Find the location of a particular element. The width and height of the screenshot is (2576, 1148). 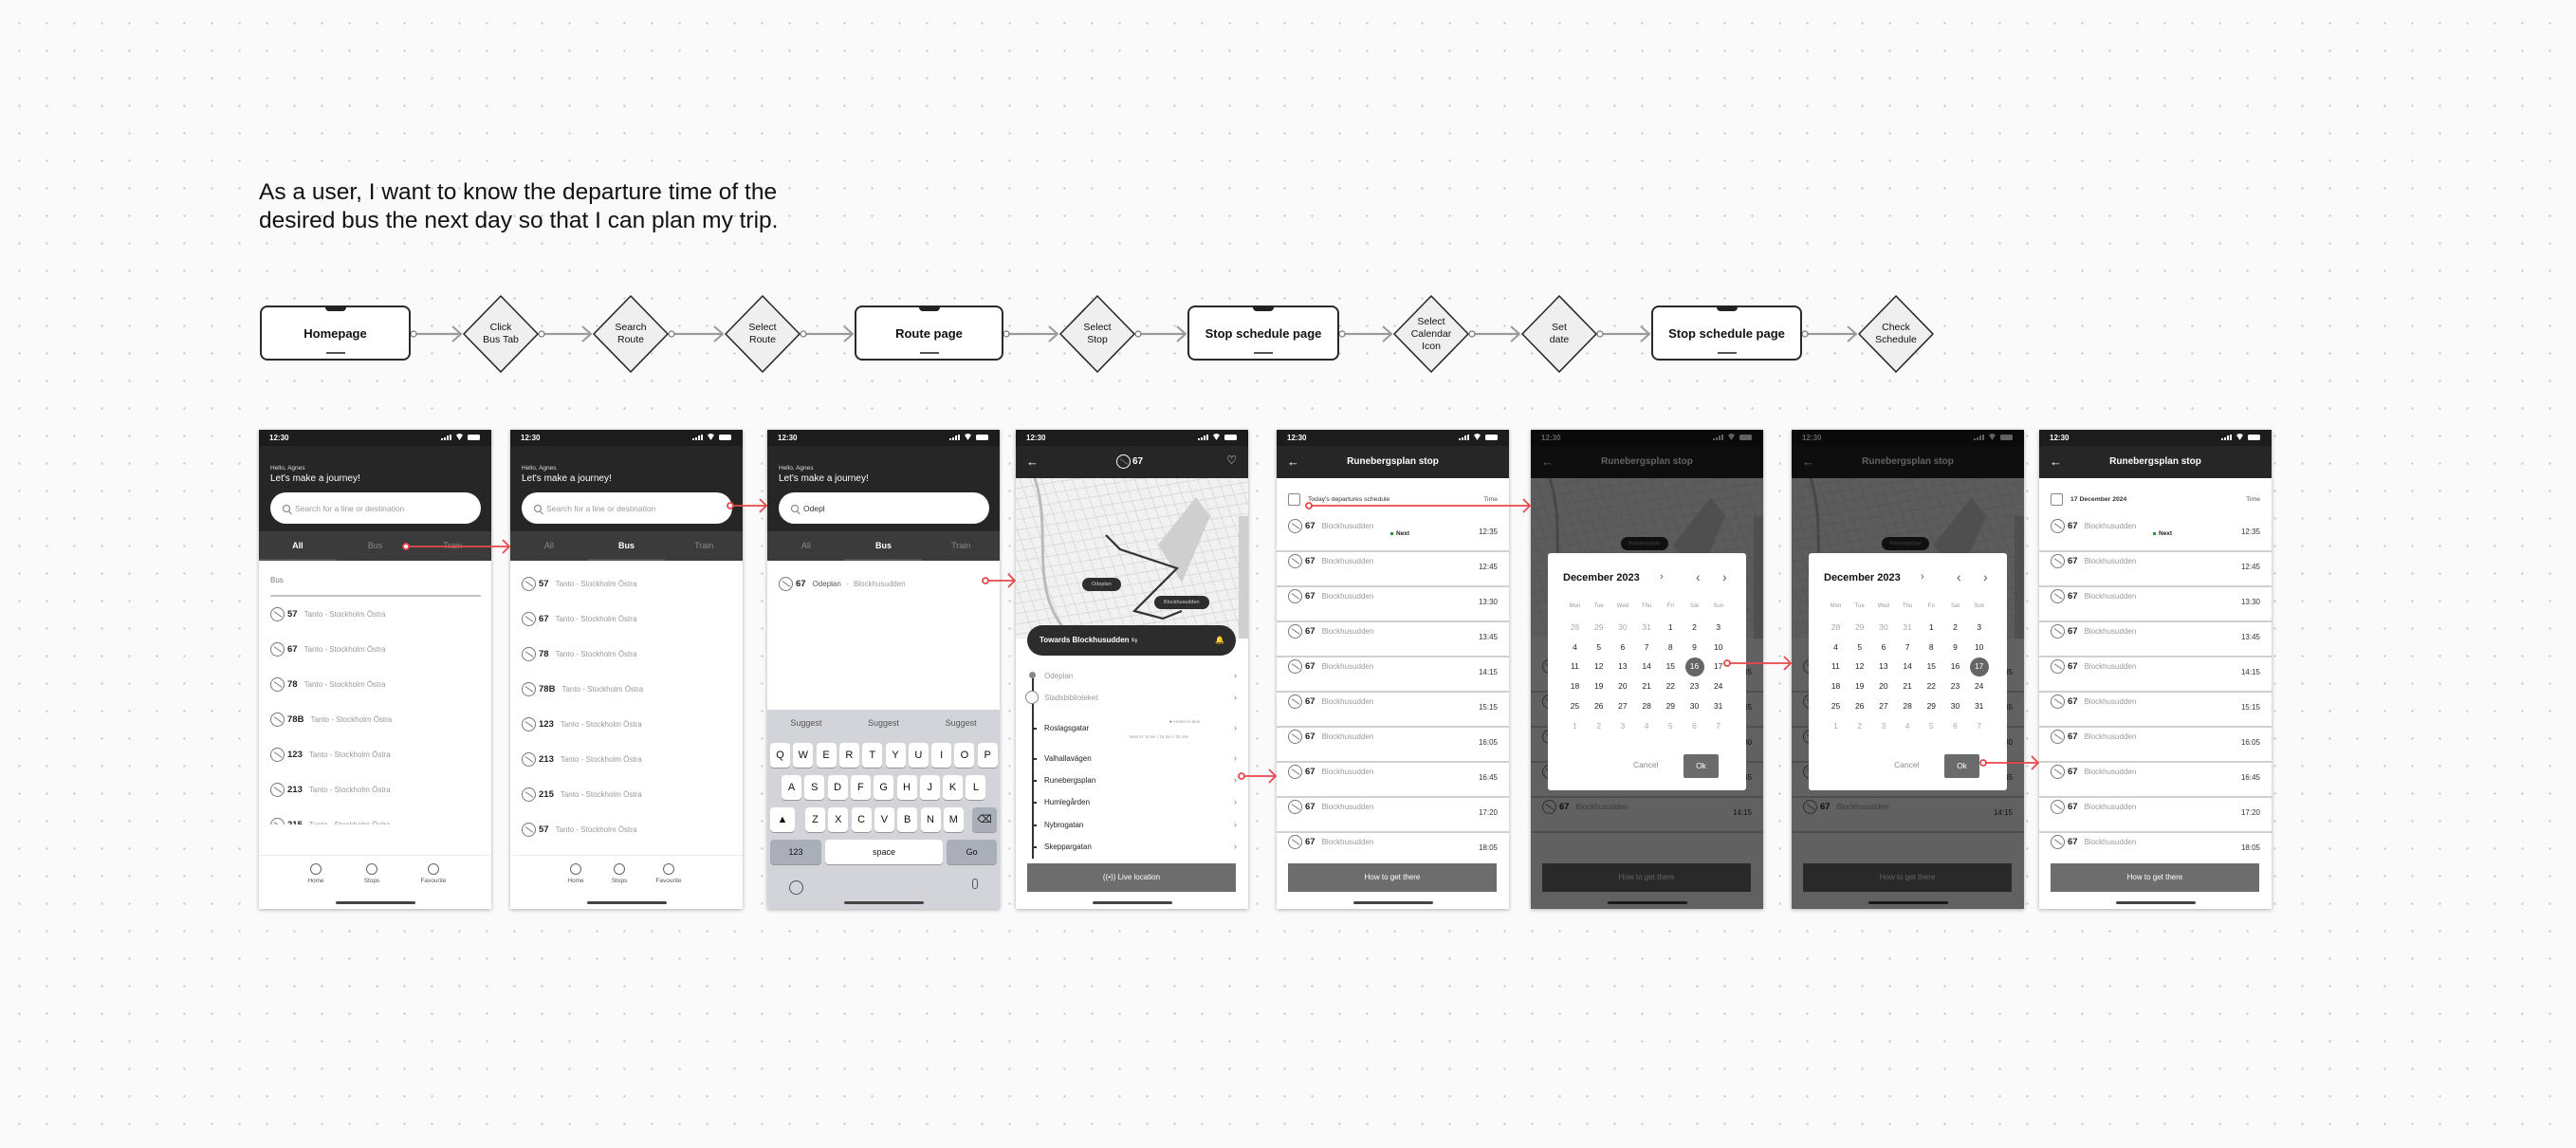

calendar-day: 21 is located at coordinates (1647, 686).